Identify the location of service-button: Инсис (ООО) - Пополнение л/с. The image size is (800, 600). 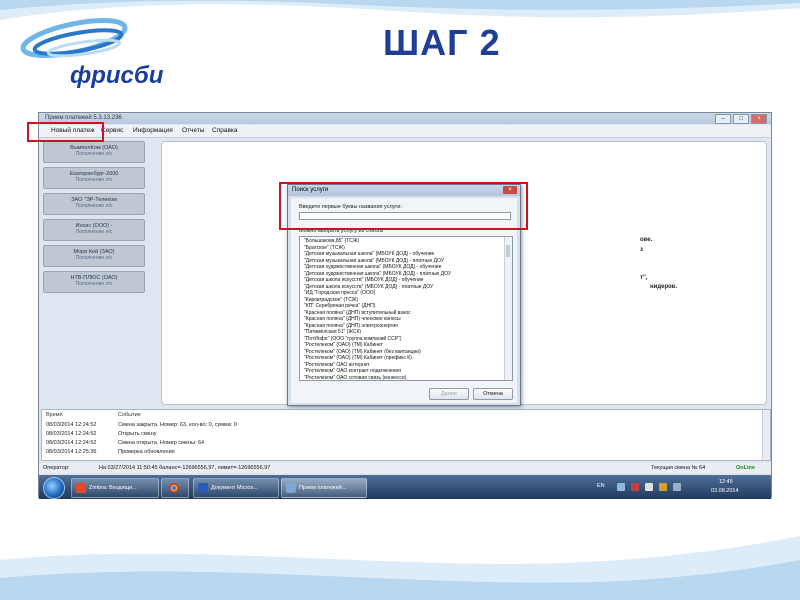
(94, 230).